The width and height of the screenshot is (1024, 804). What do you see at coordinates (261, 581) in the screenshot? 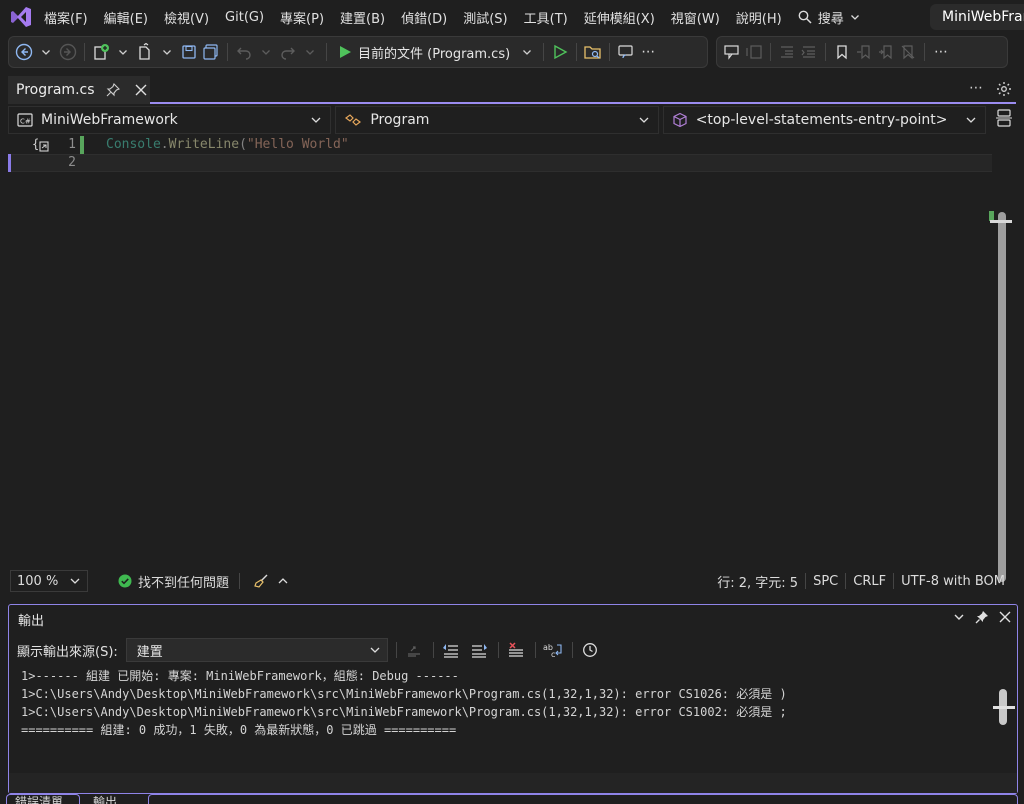
I see `code-cleanup-button` at bounding box center [261, 581].